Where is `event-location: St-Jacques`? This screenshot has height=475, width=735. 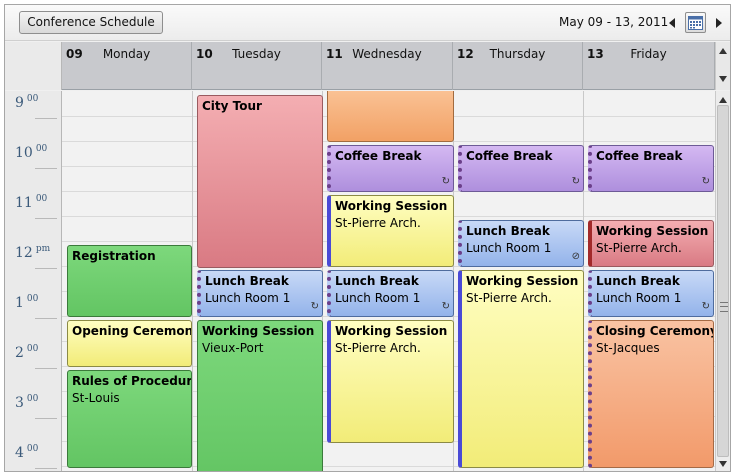
event-location: St-Jacques is located at coordinates (628, 348).